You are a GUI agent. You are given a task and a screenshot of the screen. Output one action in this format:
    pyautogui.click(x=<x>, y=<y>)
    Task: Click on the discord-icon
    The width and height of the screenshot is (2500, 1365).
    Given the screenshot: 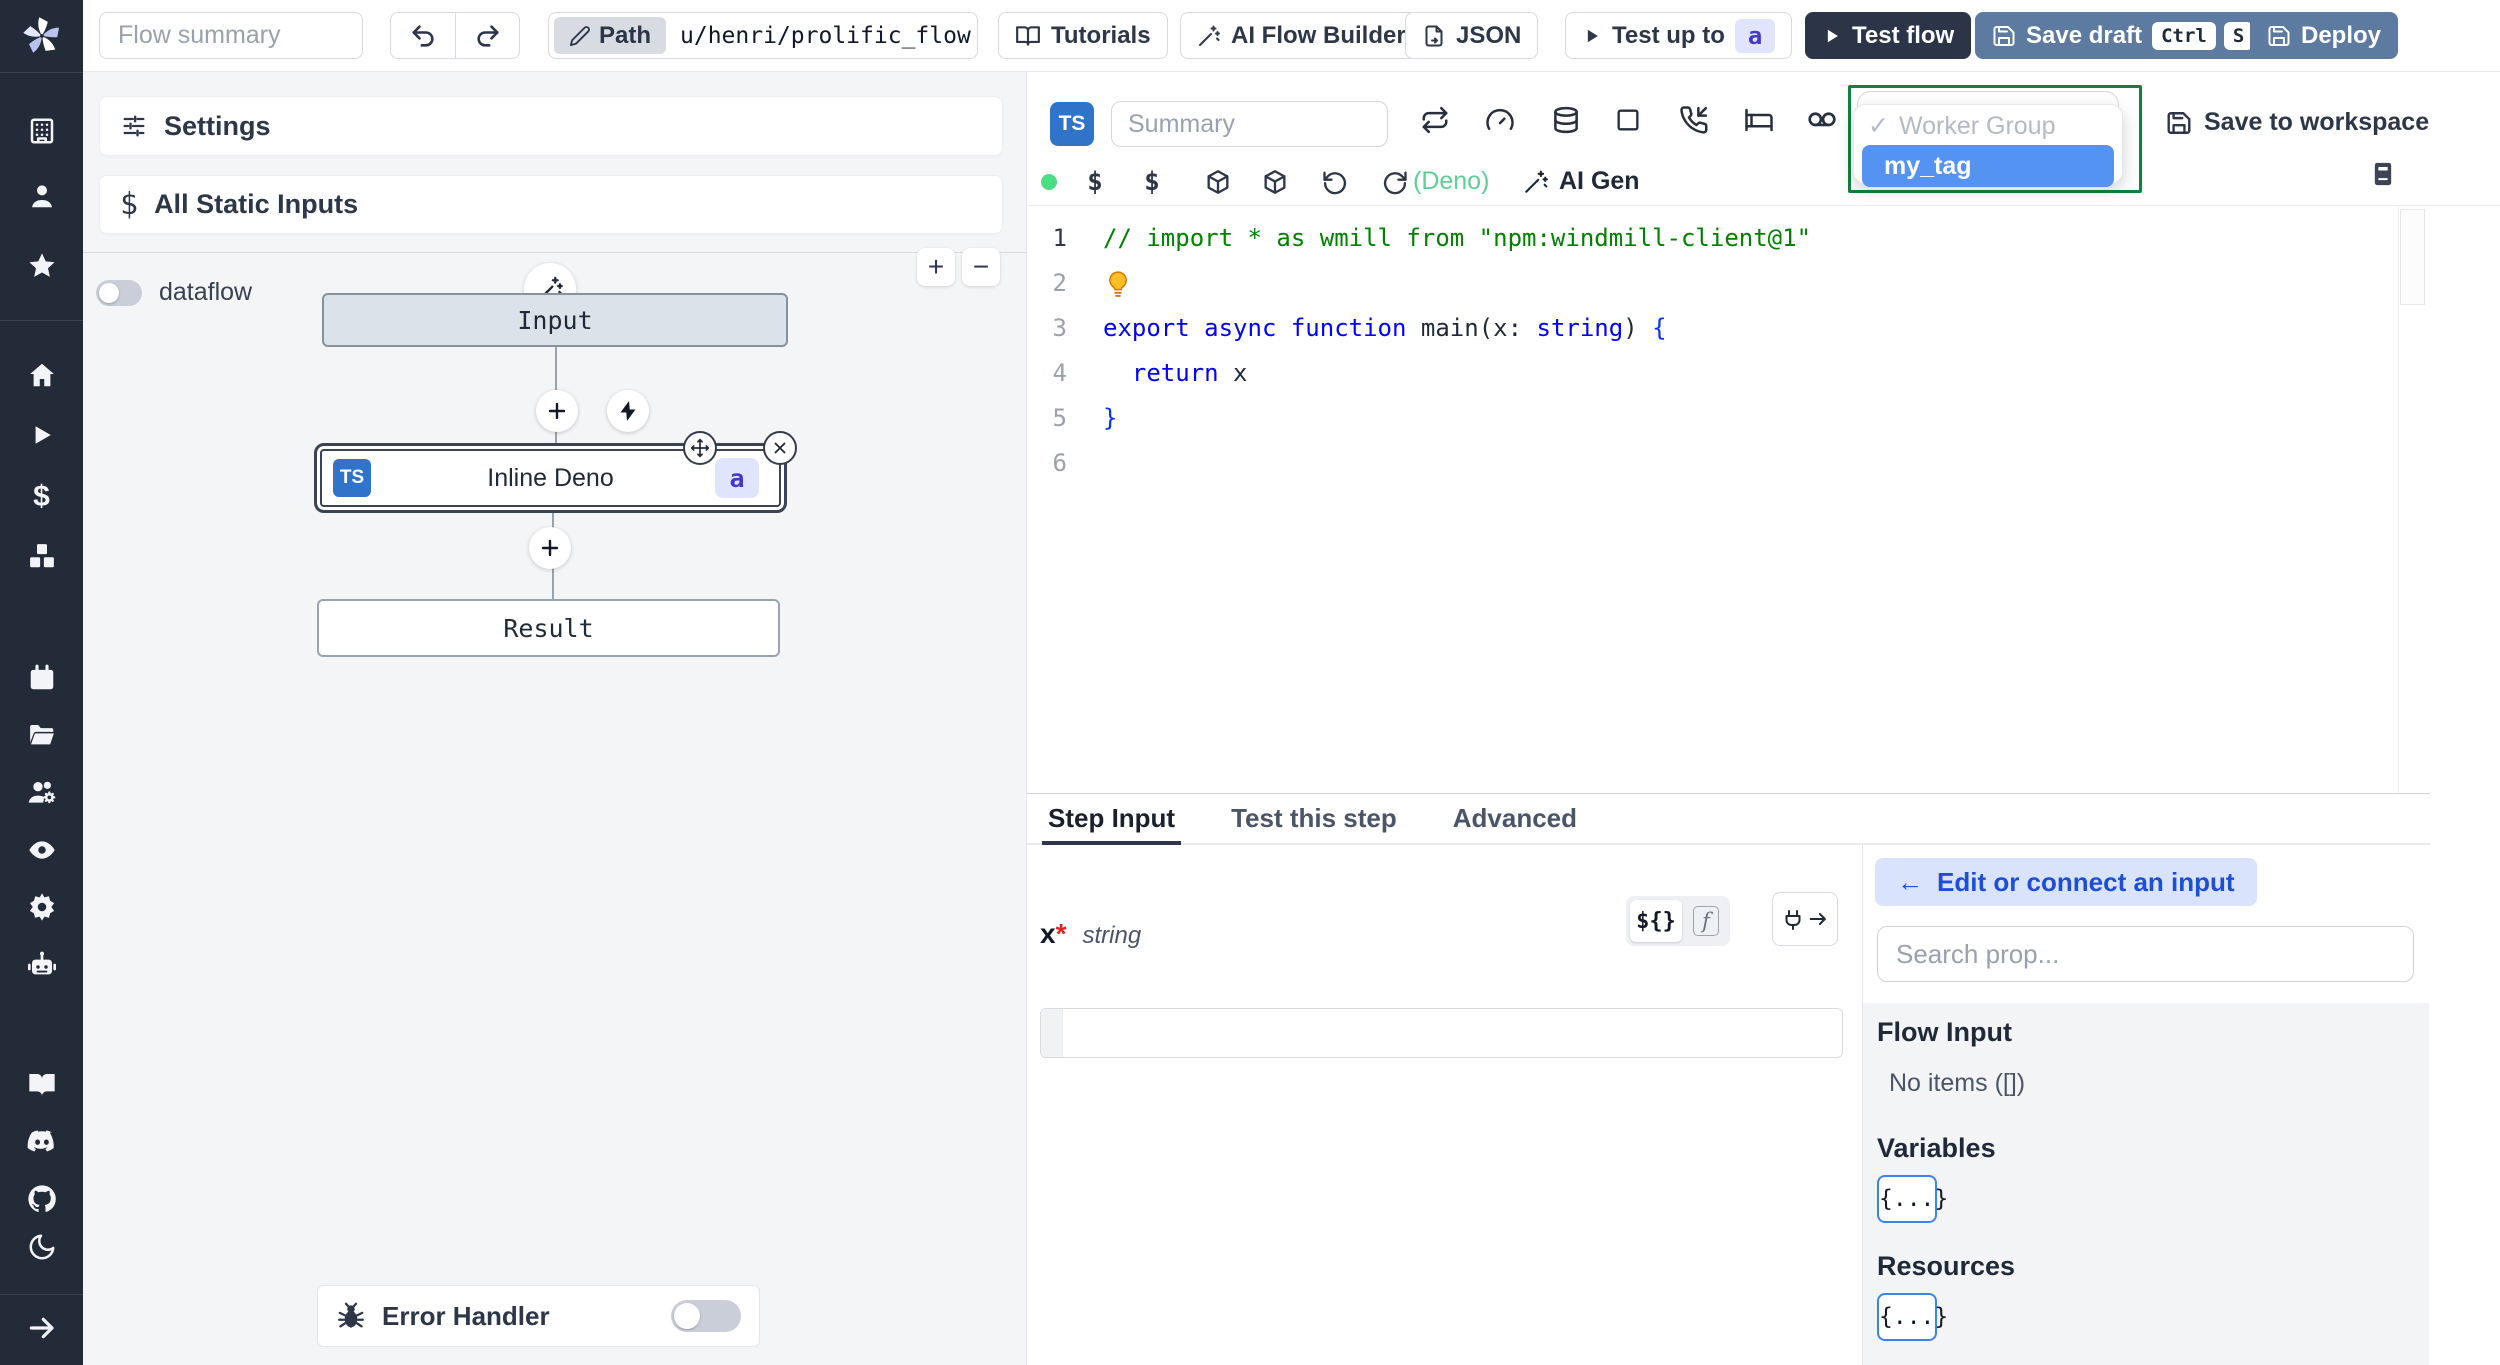 What is the action you would take?
    pyautogui.click(x=42, y=1141)
    